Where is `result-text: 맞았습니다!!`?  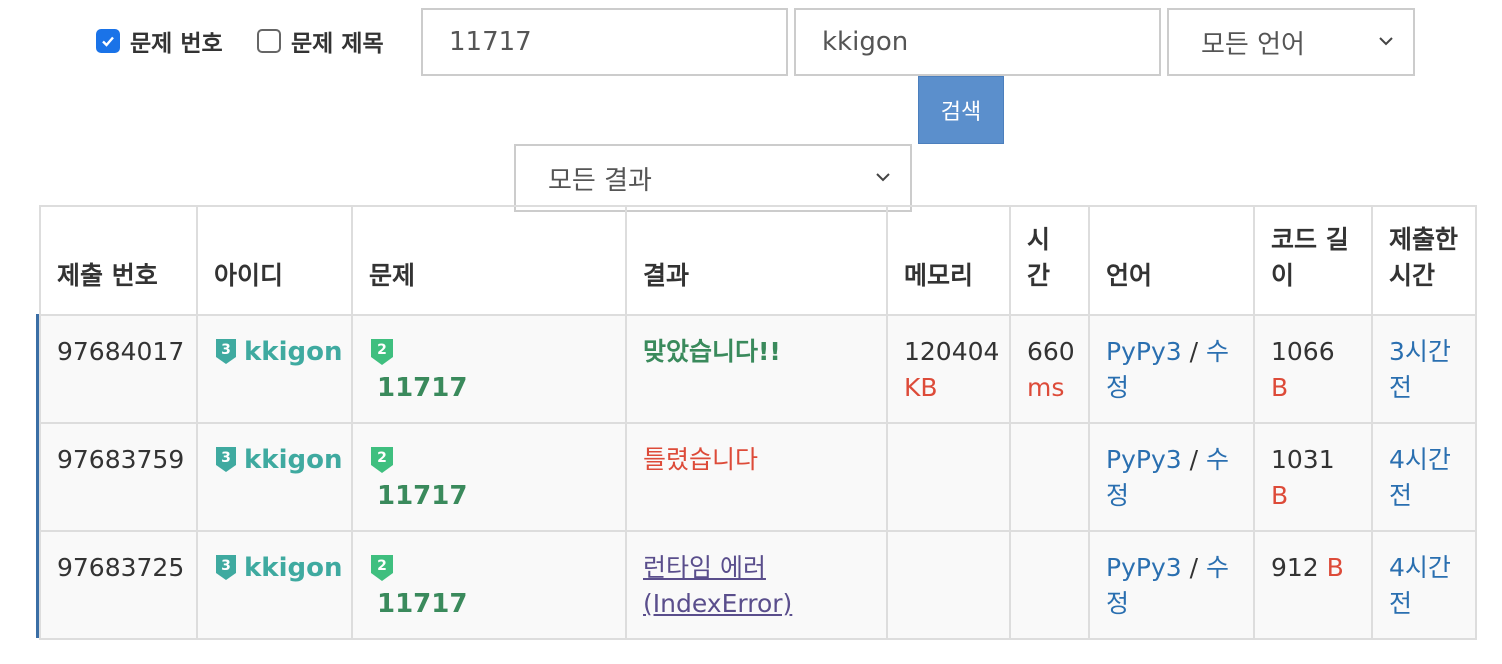
result-text: 맞았습니다!! is located at coordinates (712, 351).